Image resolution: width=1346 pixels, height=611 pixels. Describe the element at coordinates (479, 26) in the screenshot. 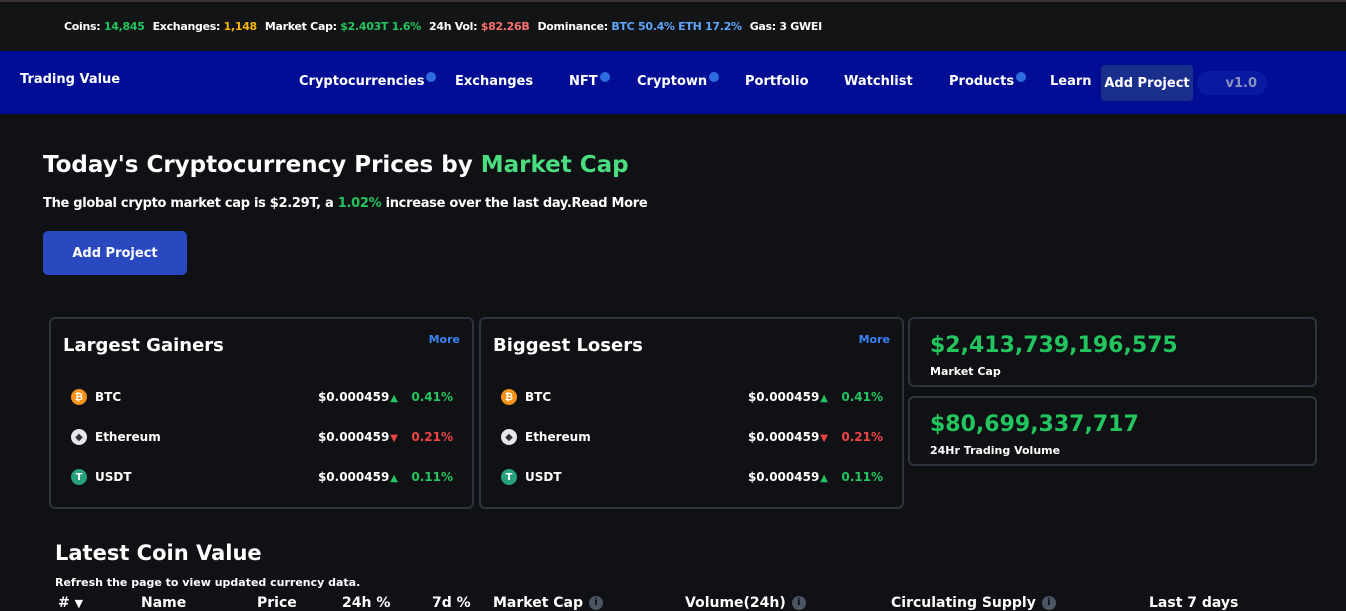

I see `stat-24h-volume: 24h Vol: $82.26B` at that location.